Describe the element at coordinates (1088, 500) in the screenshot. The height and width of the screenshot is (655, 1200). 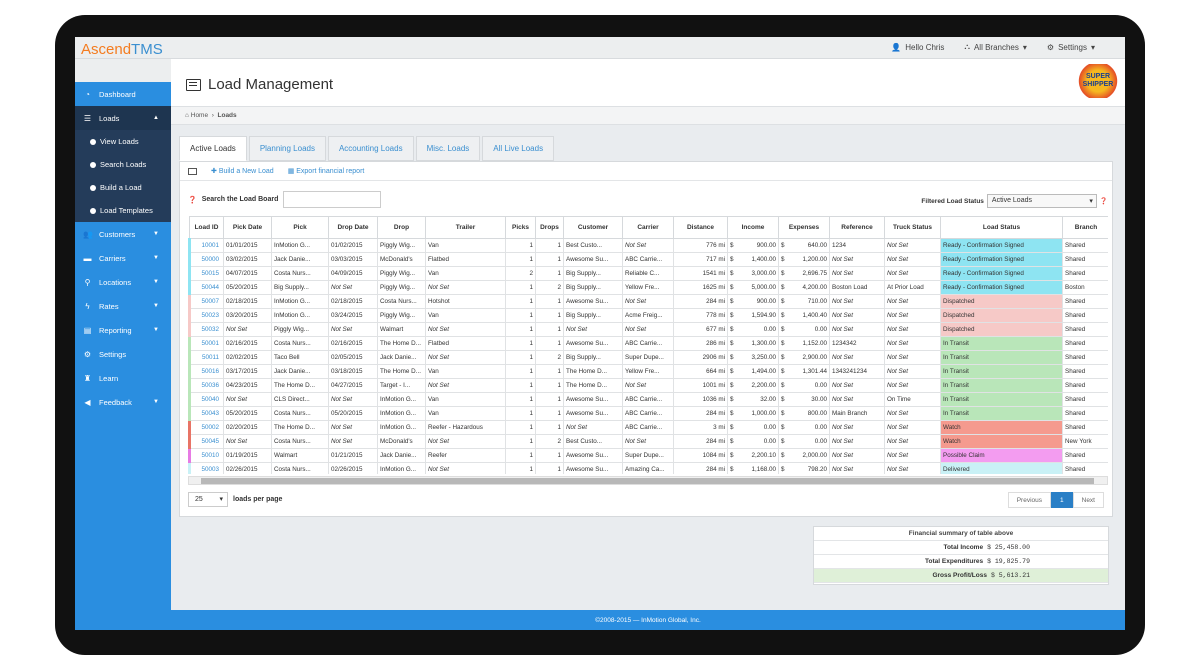
I see `next-button: Next` at that location.